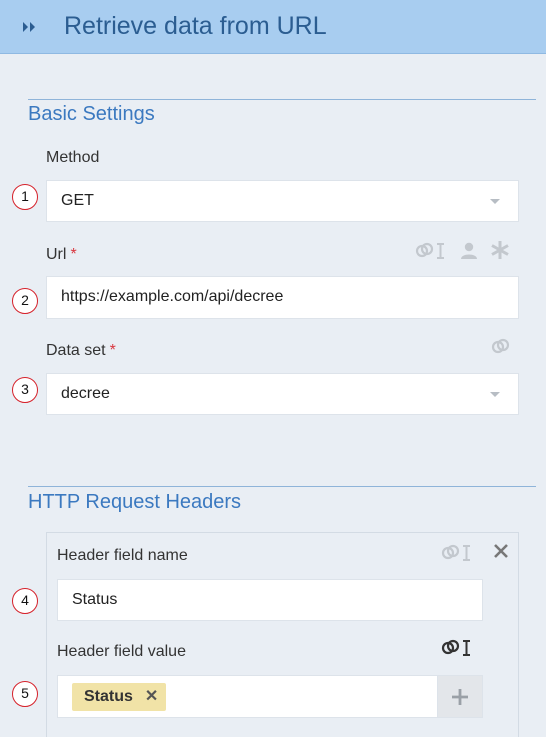  I want to click on user-icon, so click(469, 251).